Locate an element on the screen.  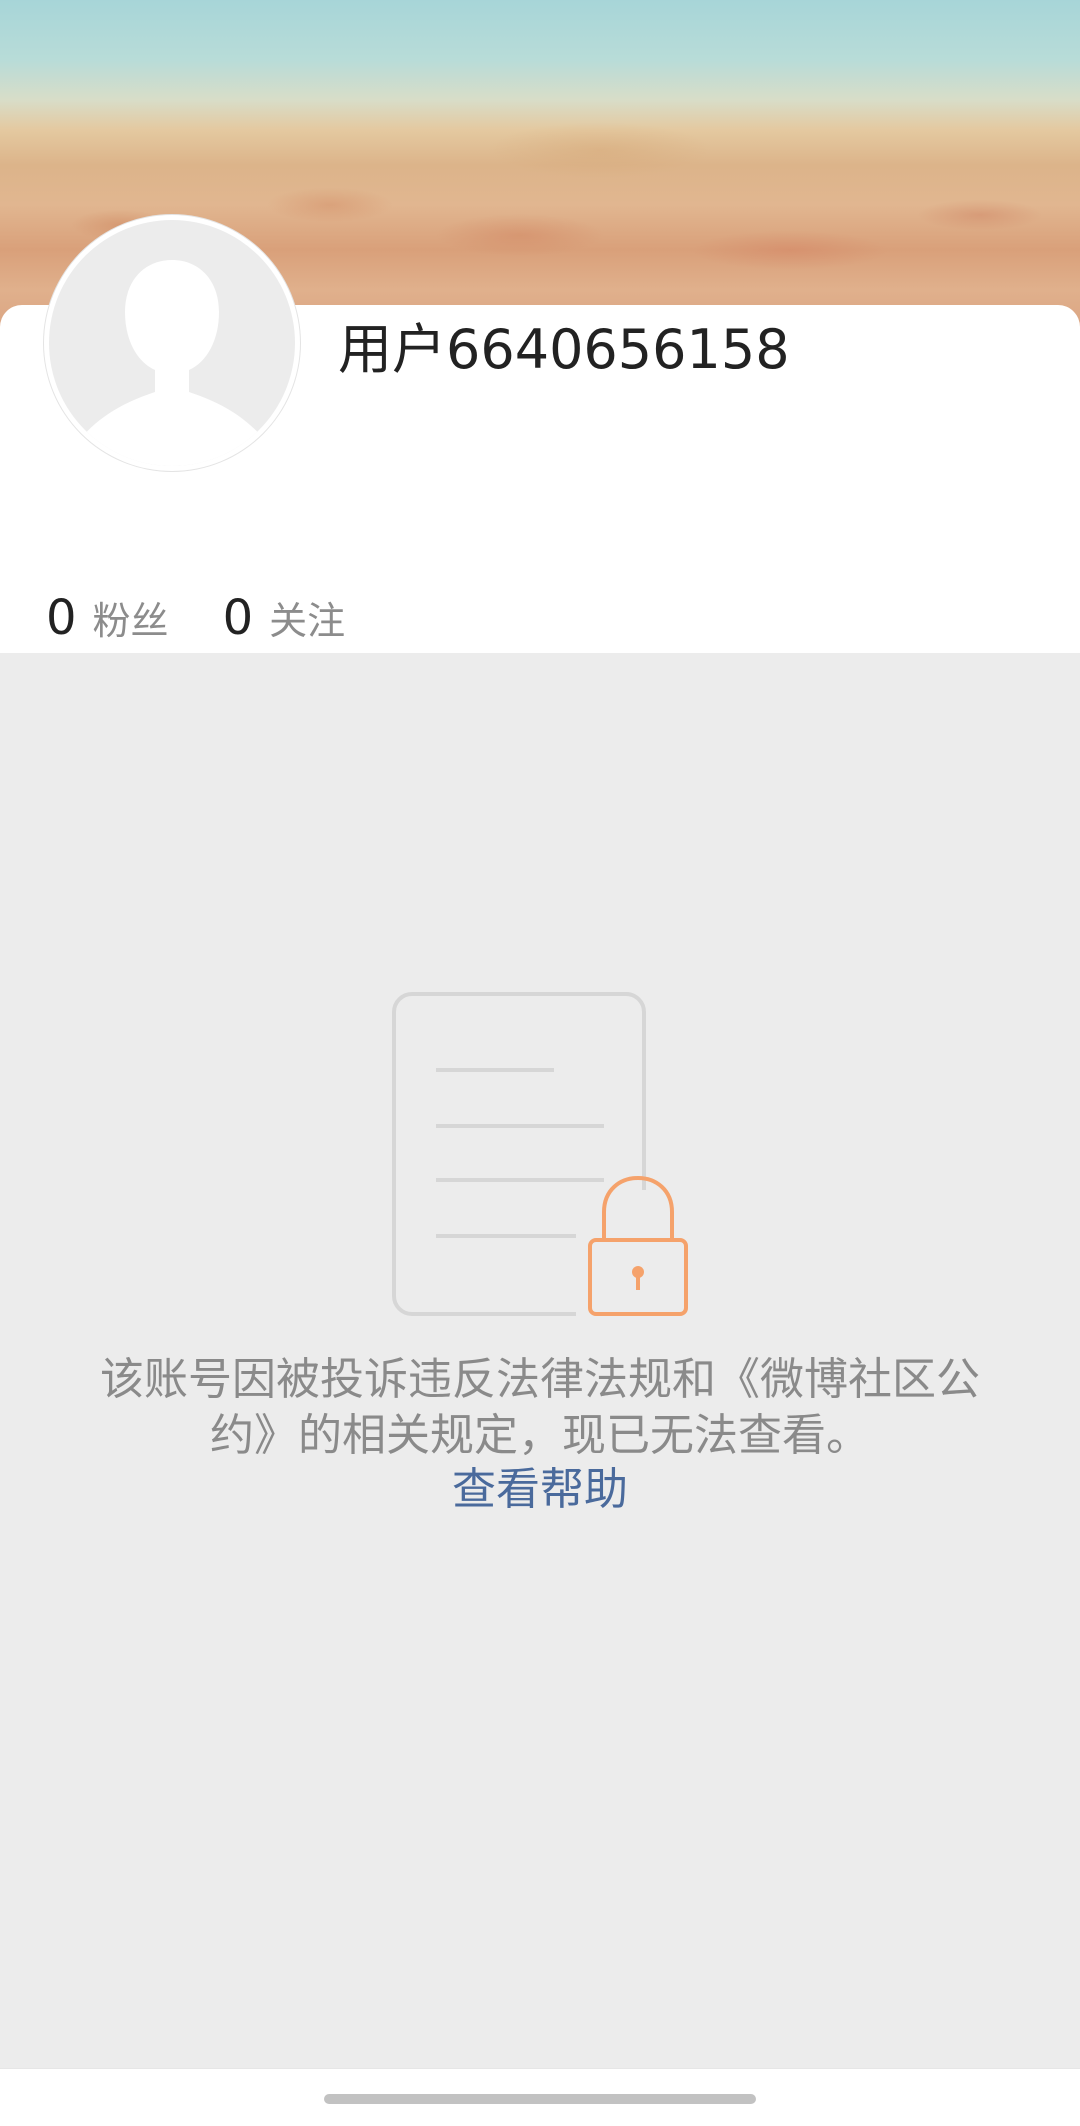
following-label: 关注 is located at coordinates (307, 621).